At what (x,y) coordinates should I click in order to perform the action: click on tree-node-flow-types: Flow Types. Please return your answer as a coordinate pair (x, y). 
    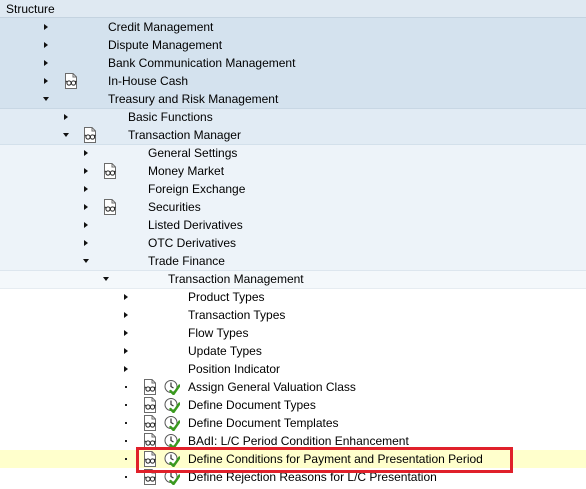
    Looking at the image, I should click on (293, 333).